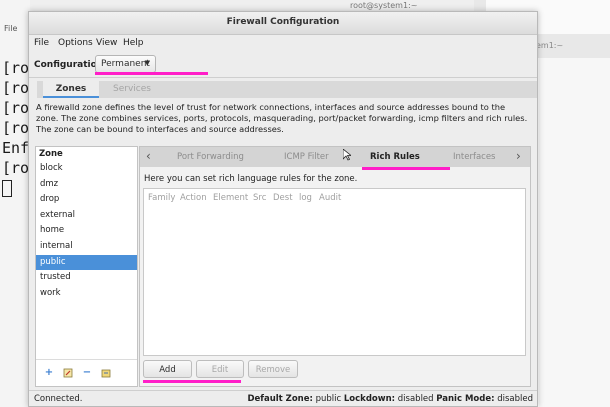 The width and height of the screenshot is (610, 407). I want to click on zone-item-external: external, so click(86, 216).